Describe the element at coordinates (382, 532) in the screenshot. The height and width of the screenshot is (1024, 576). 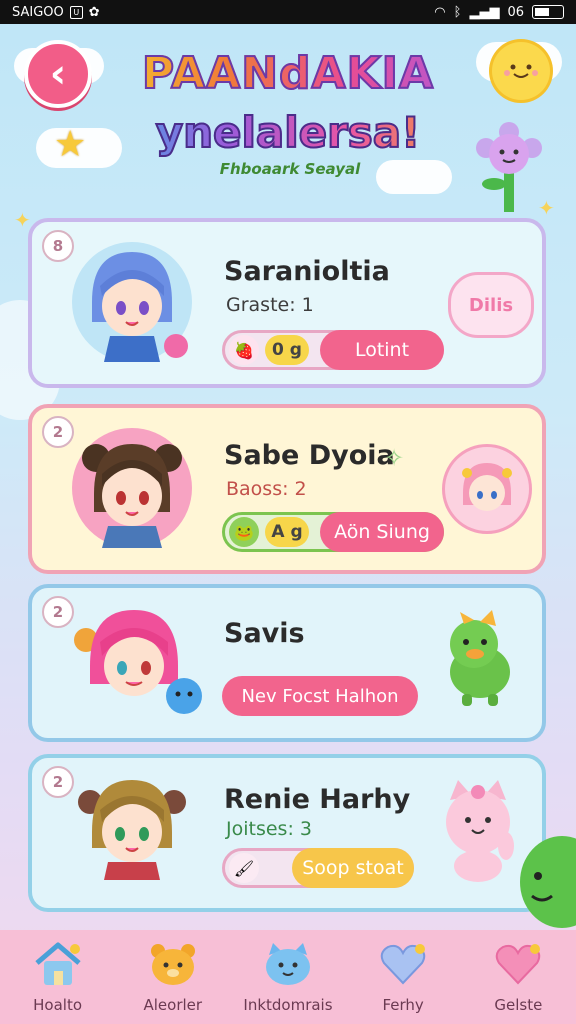
I see `action-button: Aön Siung` at that location.